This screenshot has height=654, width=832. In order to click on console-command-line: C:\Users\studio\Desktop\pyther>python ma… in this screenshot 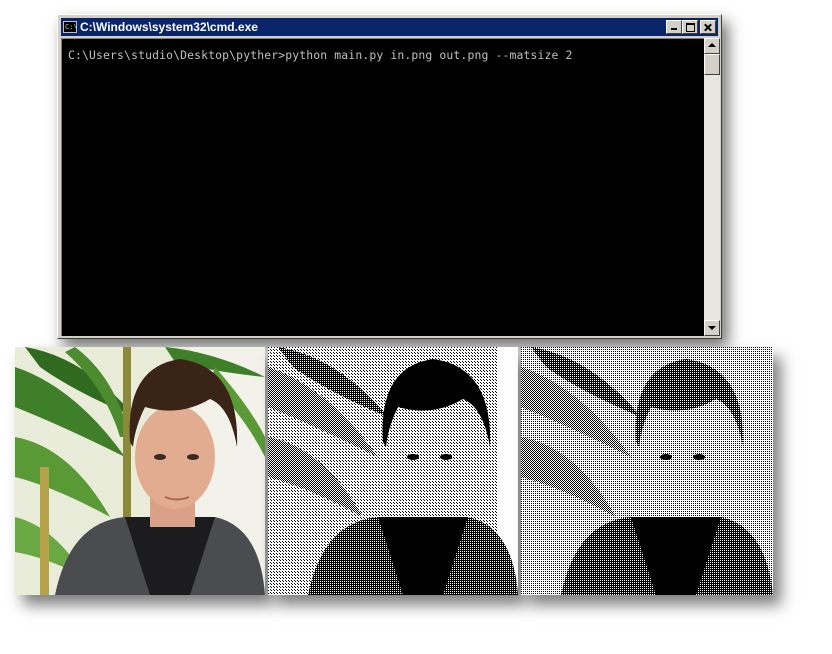, I will do `click(320, 55)`.